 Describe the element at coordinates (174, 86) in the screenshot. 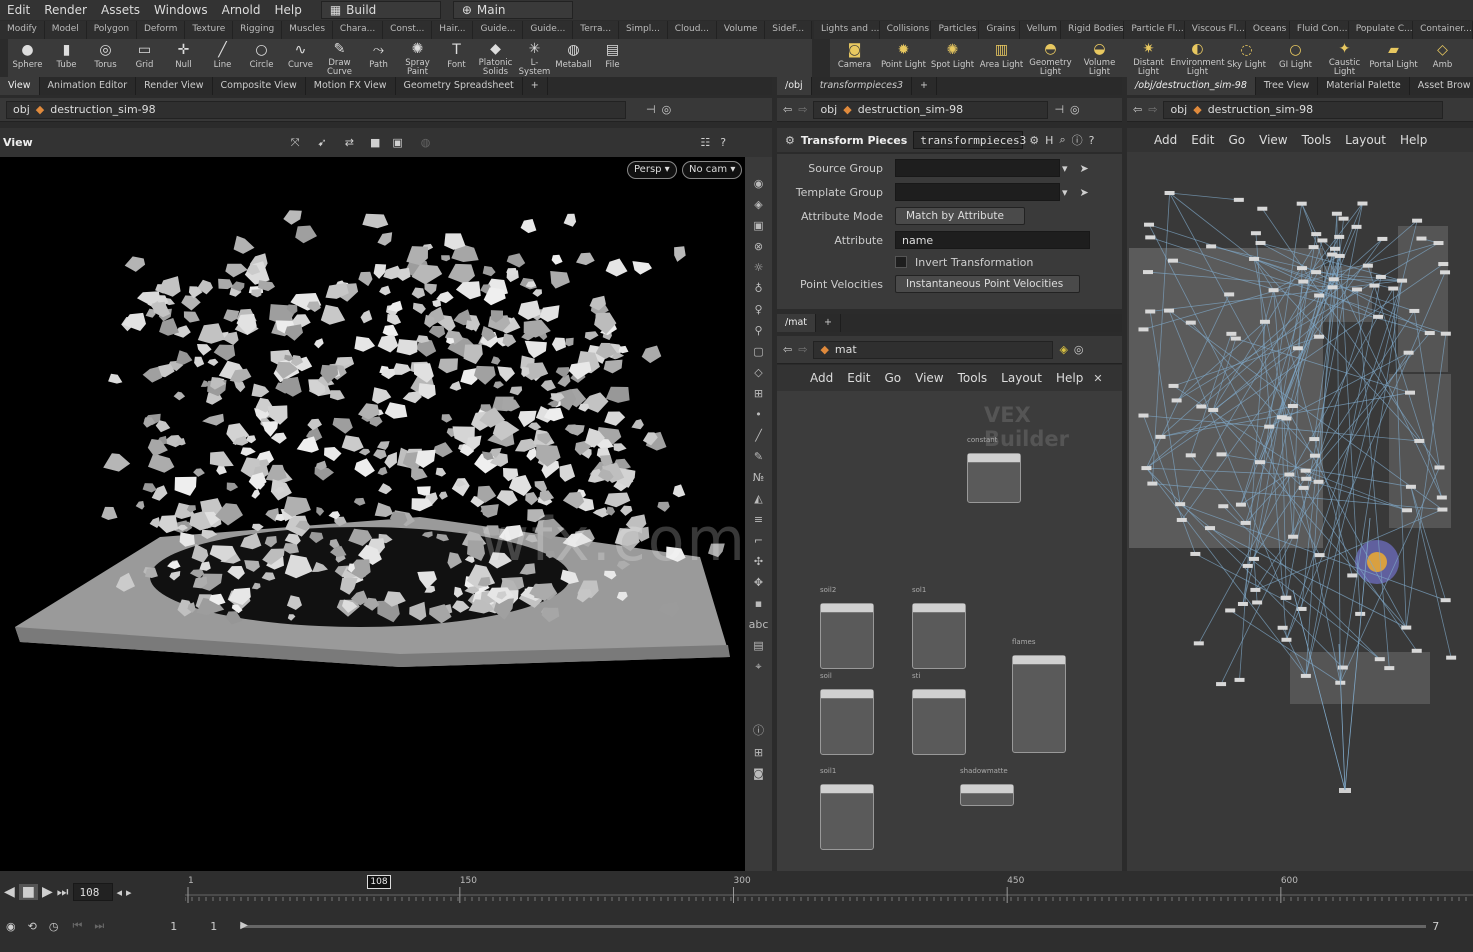

I see `viewer-tab: Render View` at that location.